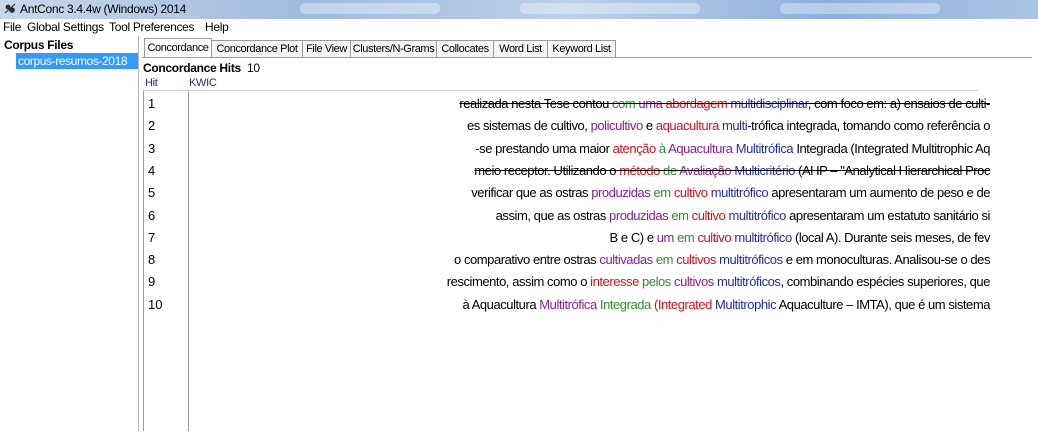 Image resolution: width=1038 pixels, height=432 pixels. What do you see at coordinates (625, 103) in the screenshot?
I see `highlighted-word: com` at bounding box center [625, 103].